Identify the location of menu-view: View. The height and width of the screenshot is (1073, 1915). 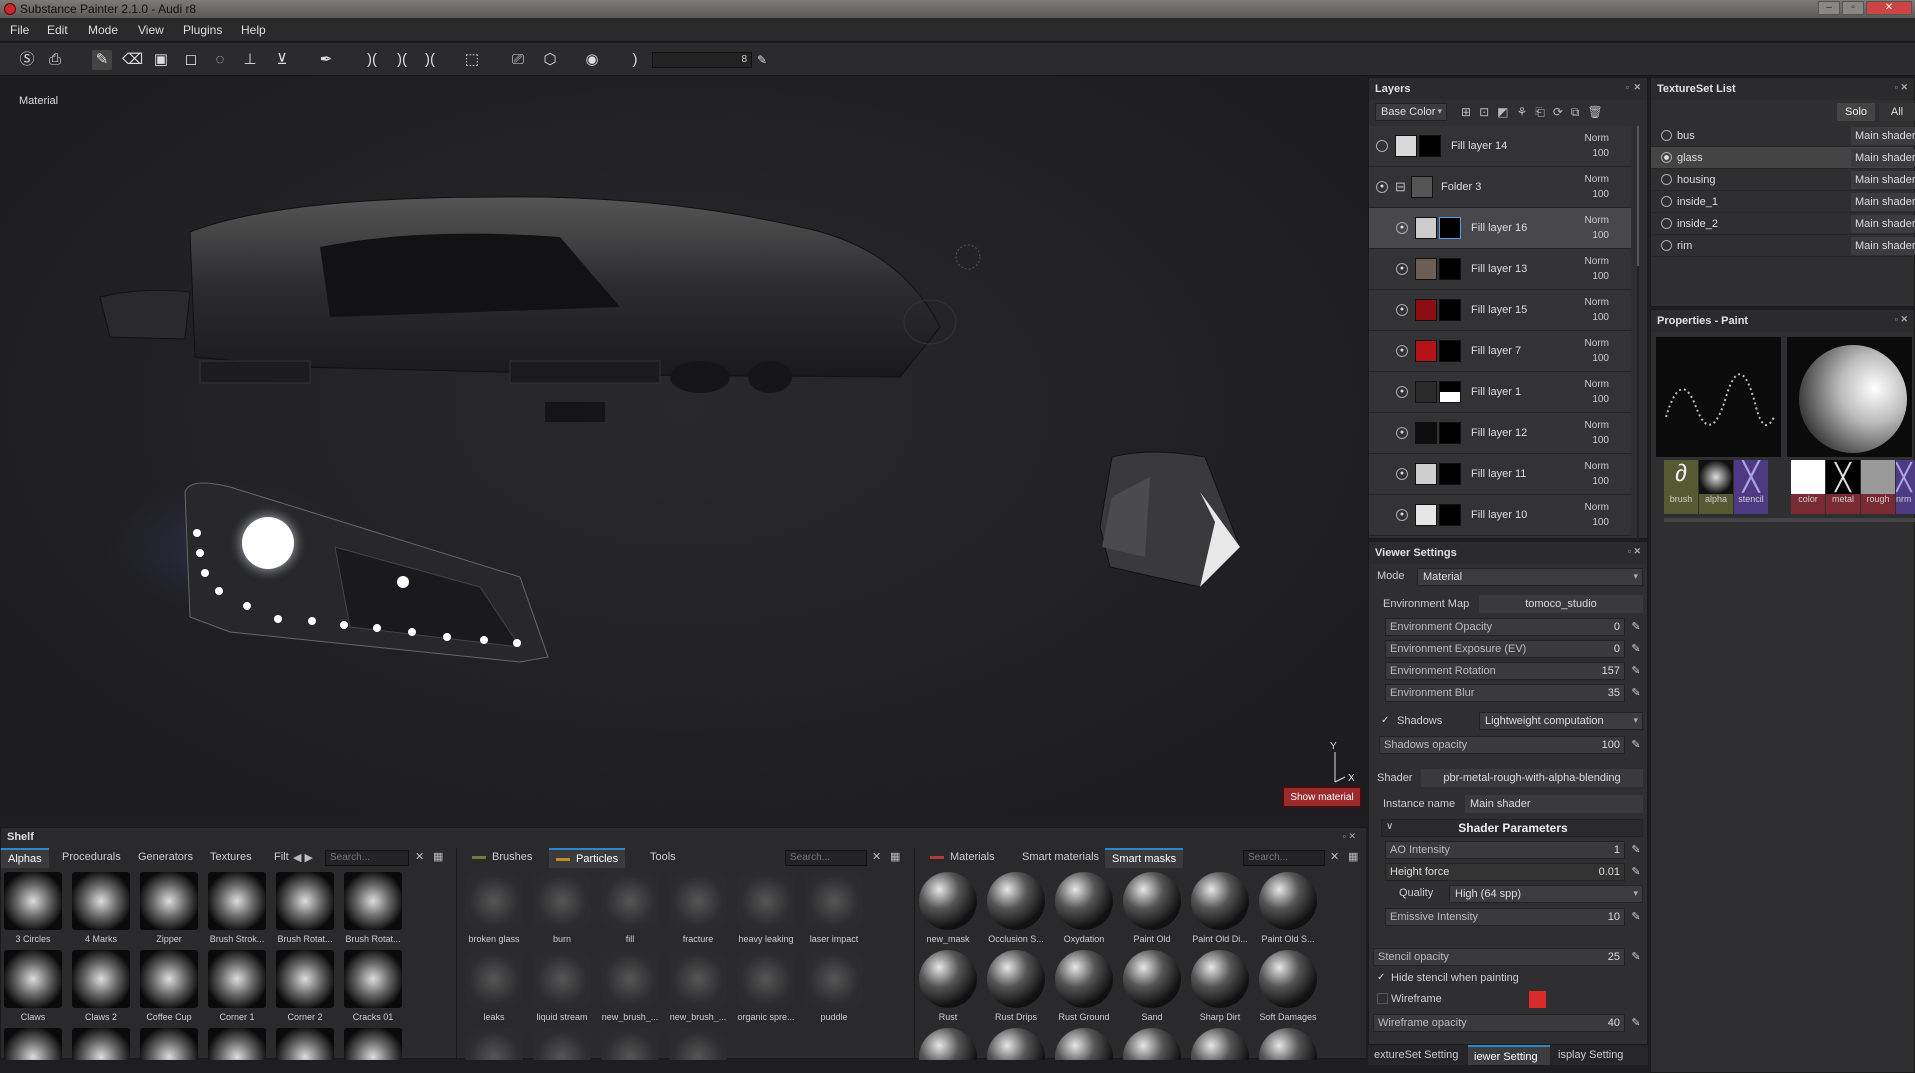
(151, 30).